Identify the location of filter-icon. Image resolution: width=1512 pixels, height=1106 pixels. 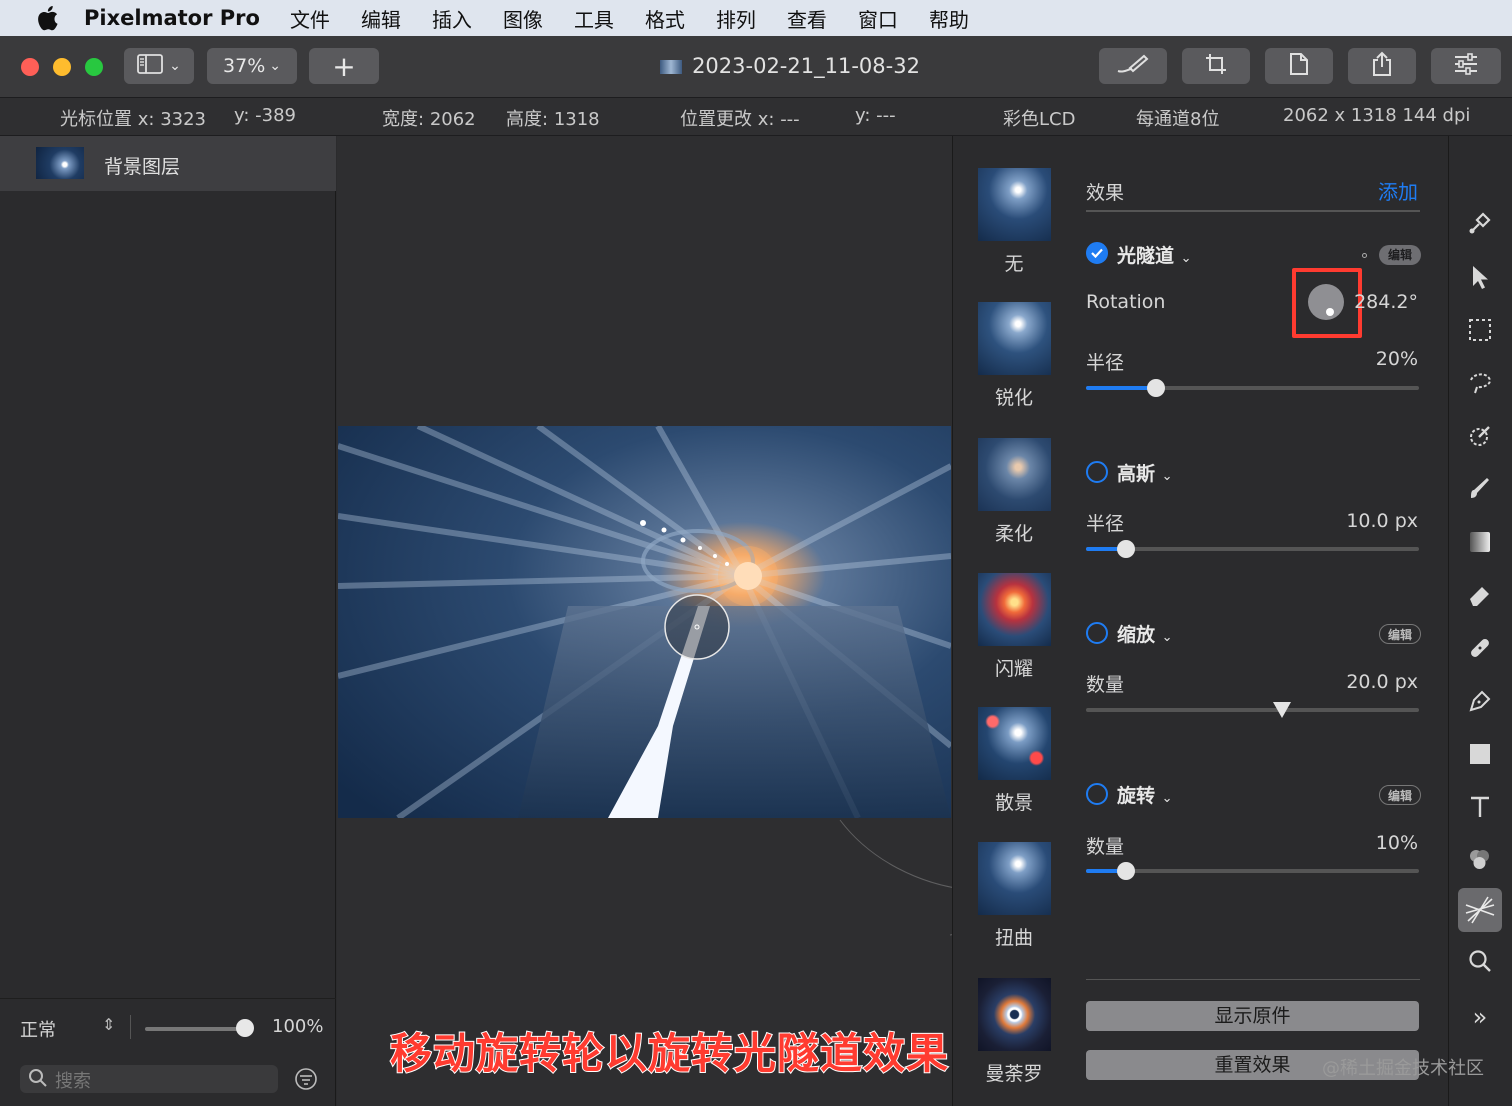
(306, 1081).